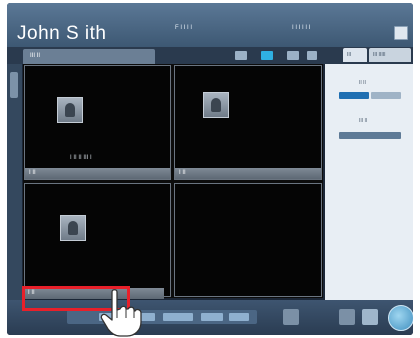  I want to click on tab-panel-1: III, so click(355, 55).